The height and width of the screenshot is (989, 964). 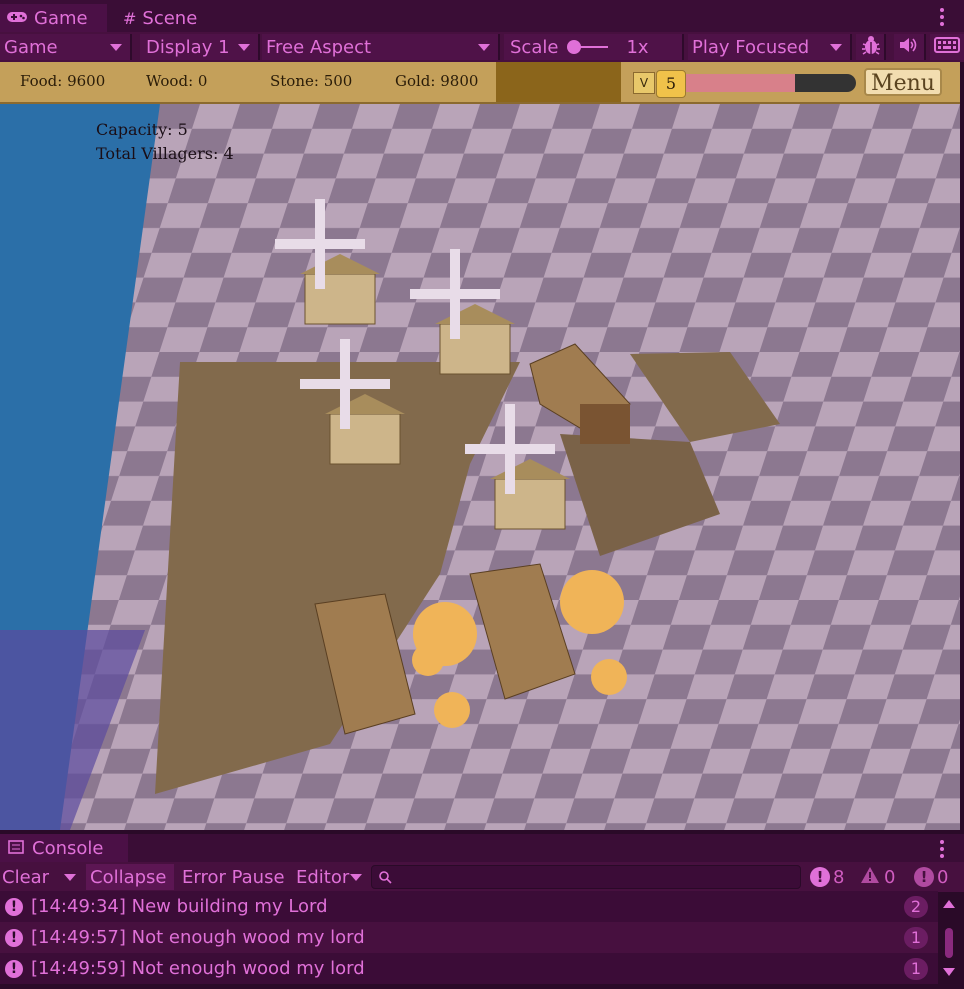 I want to click on keyboard-icon, so click(x=947, y=47).